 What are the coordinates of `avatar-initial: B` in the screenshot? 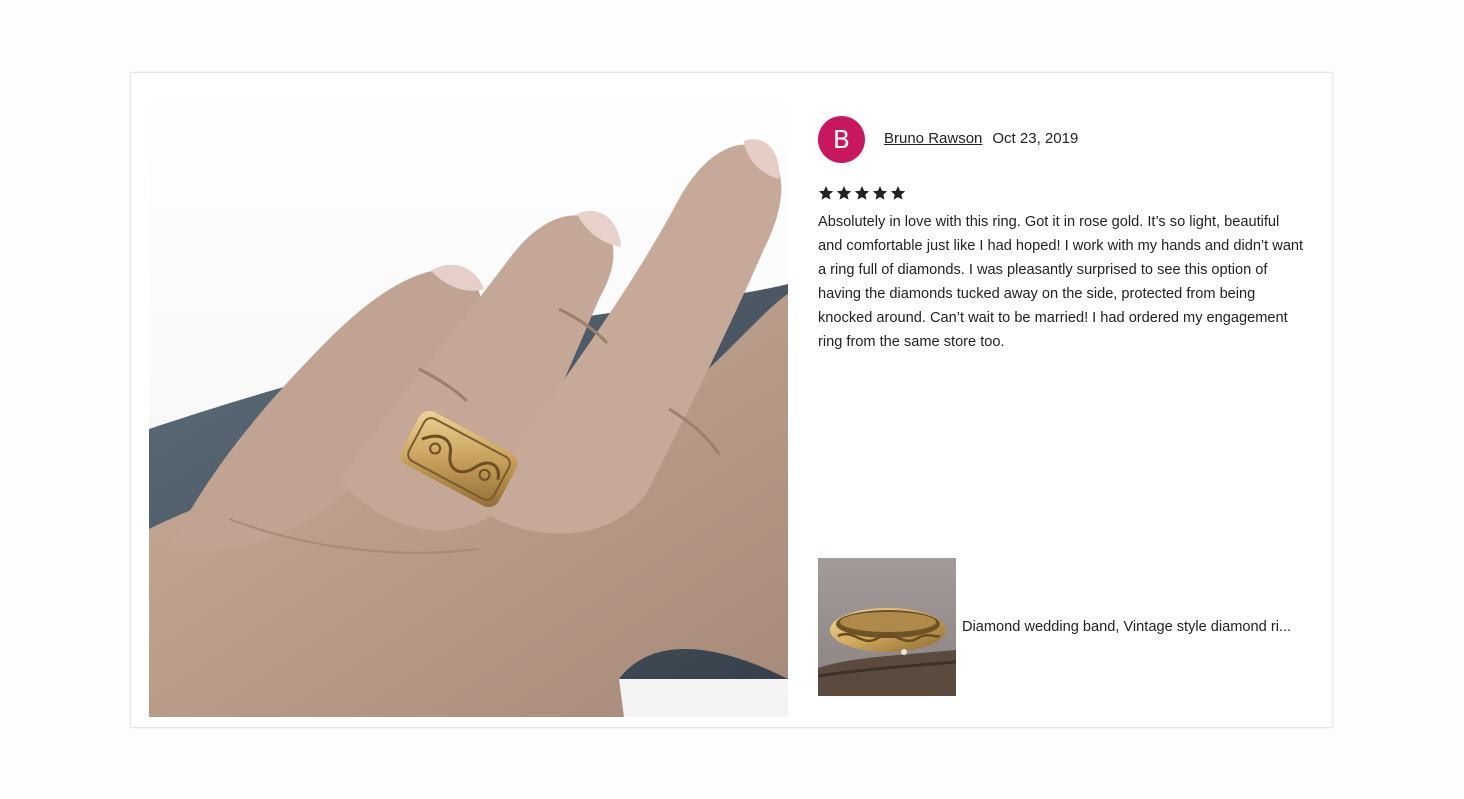 It's located at (841, 139).